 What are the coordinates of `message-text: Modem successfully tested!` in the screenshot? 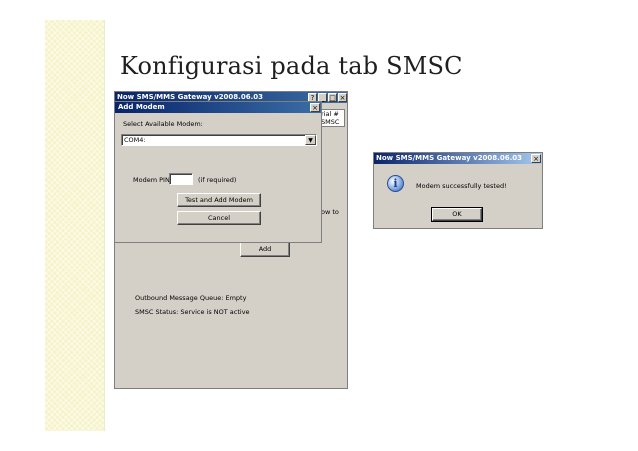 It's located at (461, 186).